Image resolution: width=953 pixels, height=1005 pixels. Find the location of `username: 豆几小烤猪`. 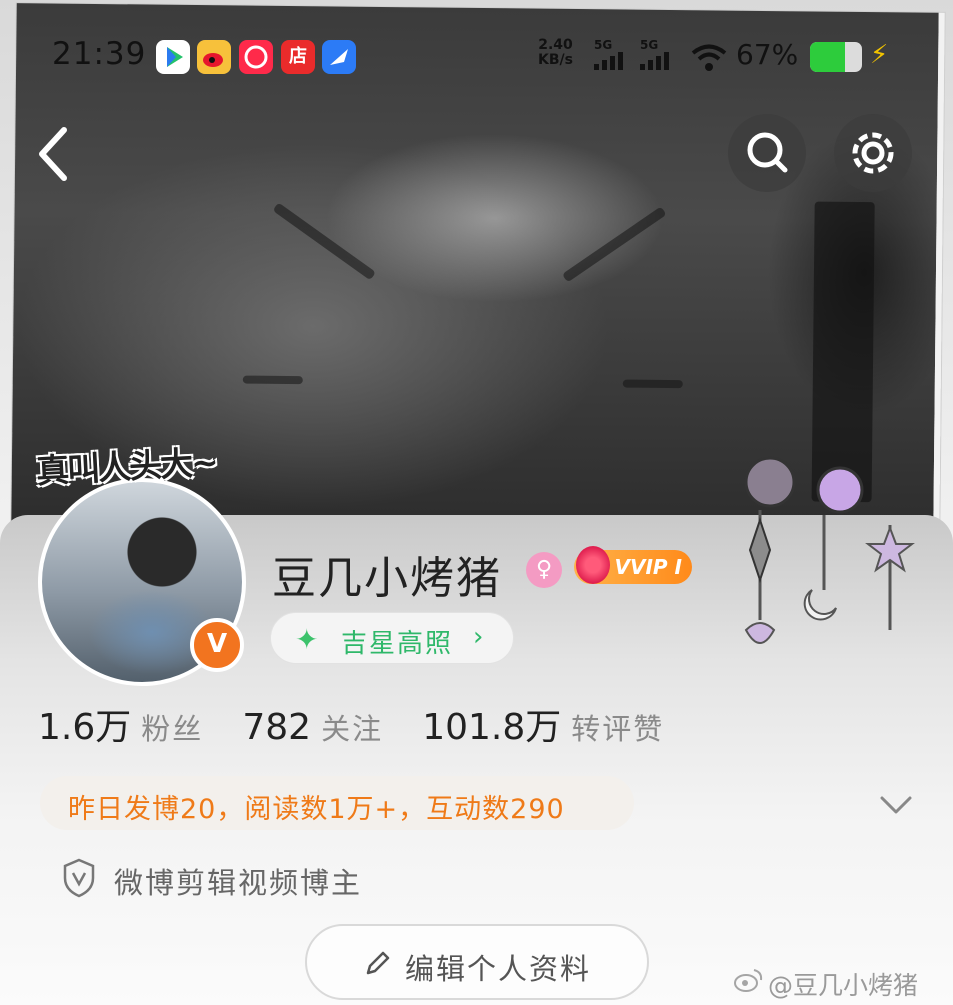

username: 豆几小烤猪 is located at coordinates (387, 578).